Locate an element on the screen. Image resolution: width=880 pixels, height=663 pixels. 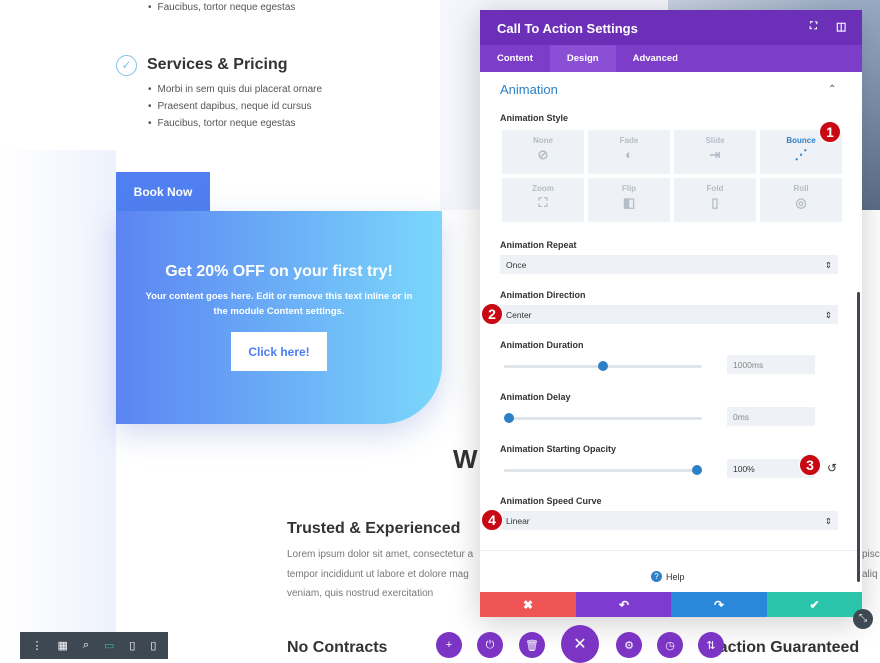
panel-tabs: Content Design Advanced is located at coordinates (671, 58).